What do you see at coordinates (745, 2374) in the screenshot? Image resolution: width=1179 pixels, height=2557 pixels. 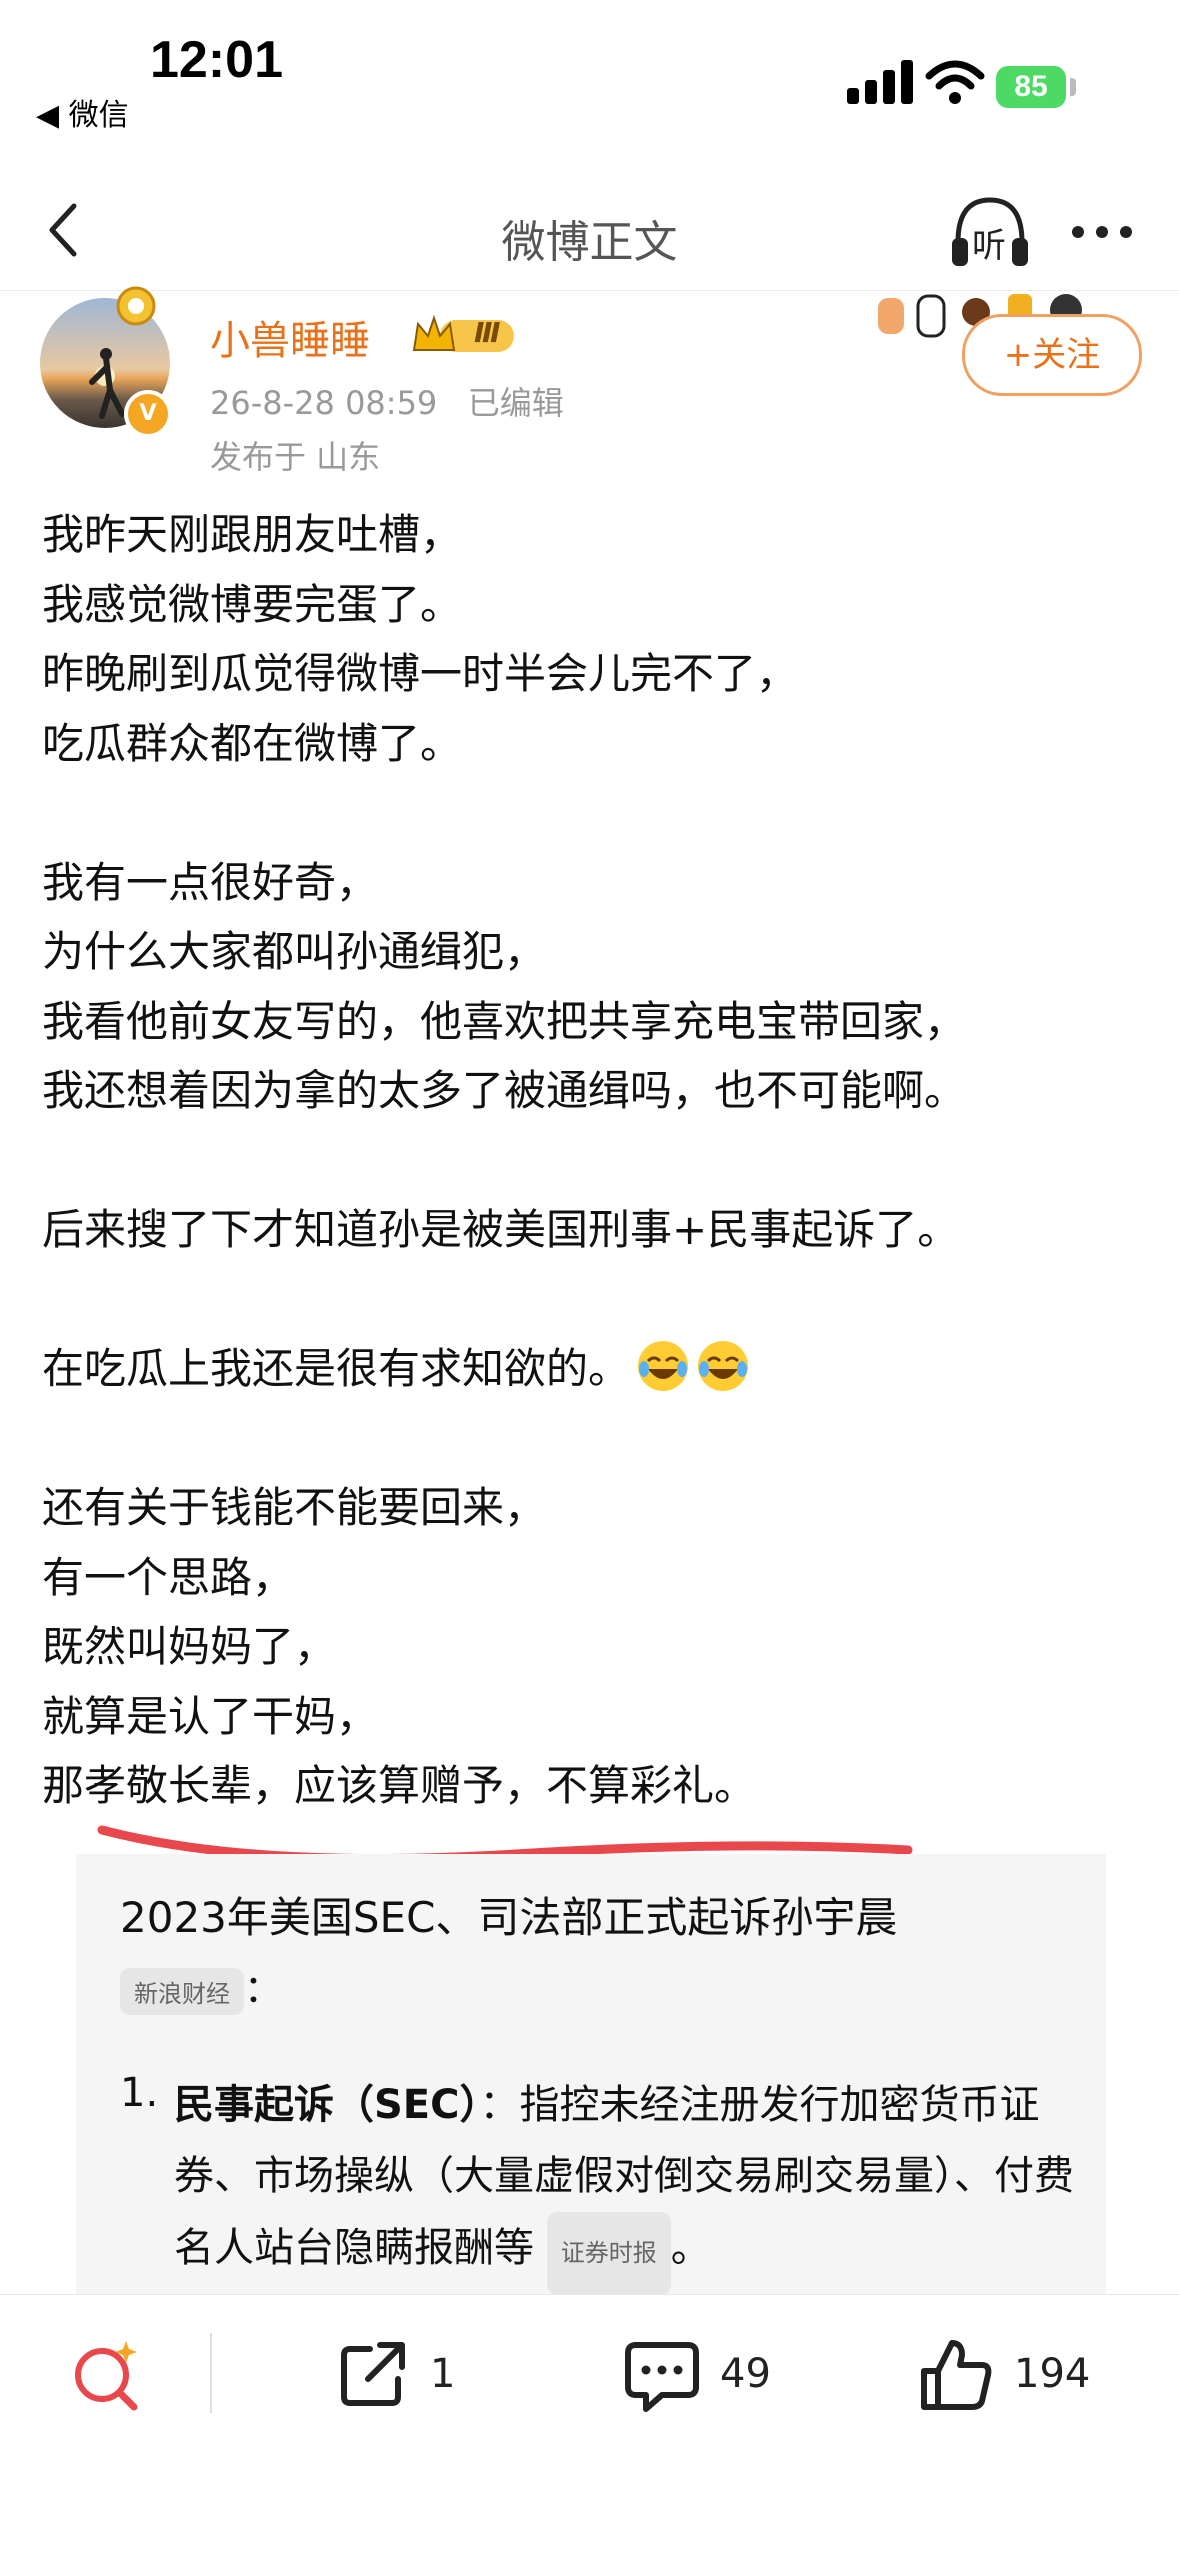 I see `comment-count: 49` at bounding box center [745, 2374].